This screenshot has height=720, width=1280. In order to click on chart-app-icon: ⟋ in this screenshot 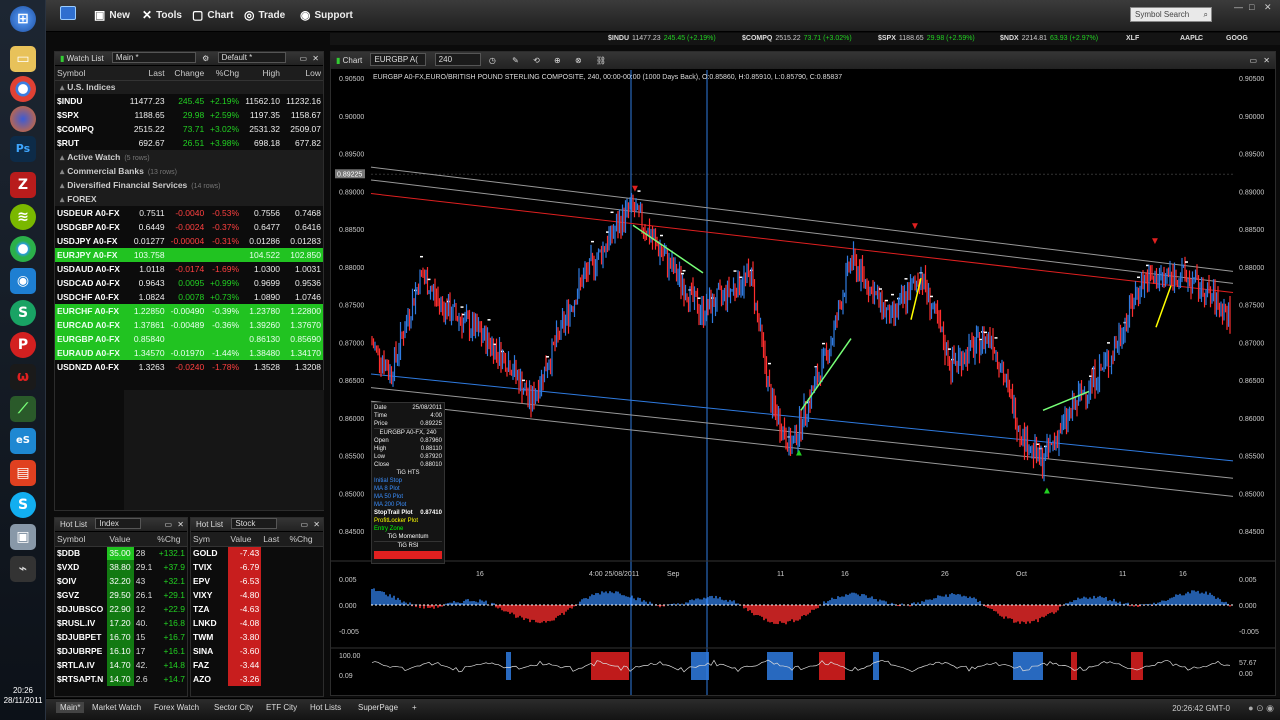, I will do `click(23, 409)`.